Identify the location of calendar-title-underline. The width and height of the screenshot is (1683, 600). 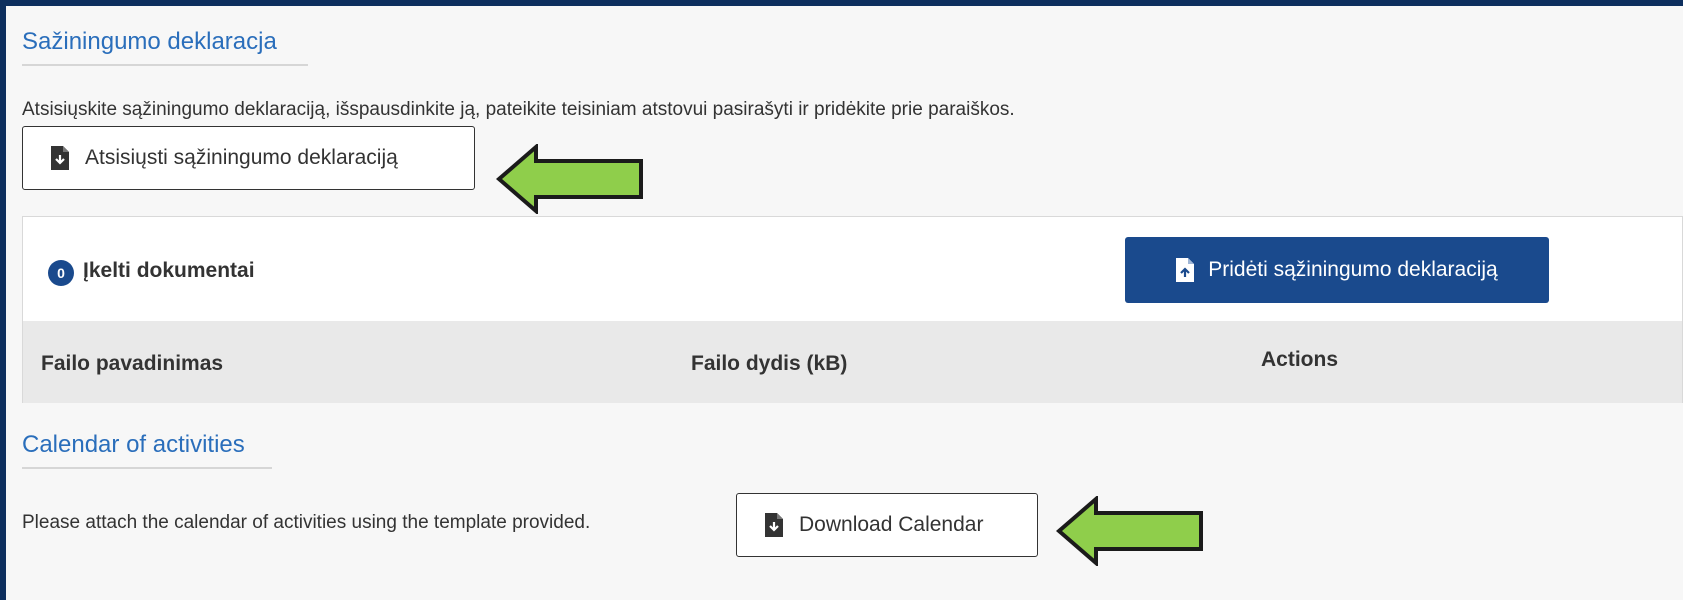
(147, 468).